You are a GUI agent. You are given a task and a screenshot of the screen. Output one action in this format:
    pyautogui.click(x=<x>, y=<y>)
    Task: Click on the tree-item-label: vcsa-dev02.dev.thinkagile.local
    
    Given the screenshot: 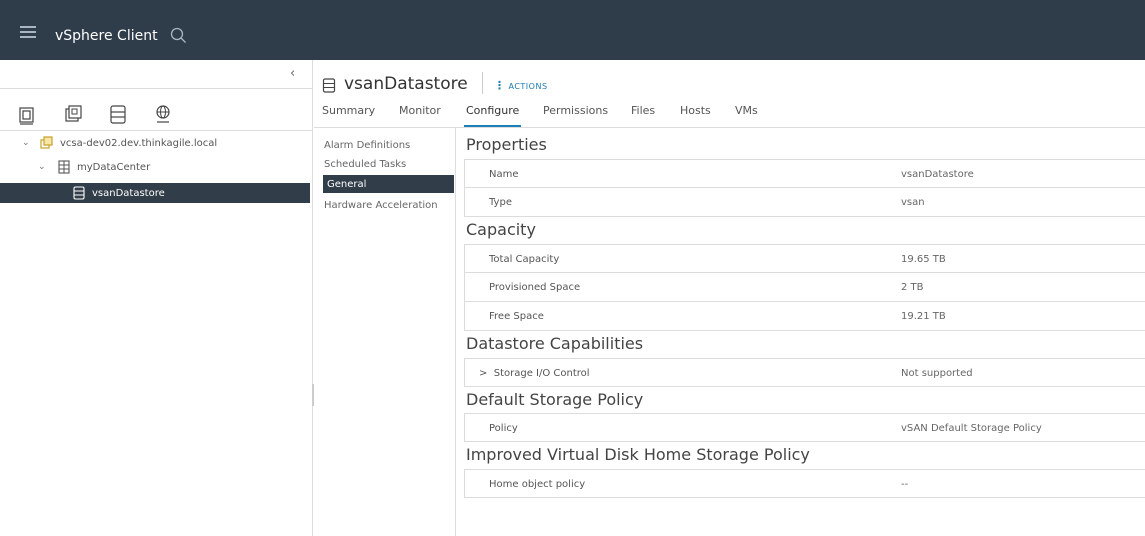 What is the action you would take?
    pyautogui.click(x=139, y=143)
    